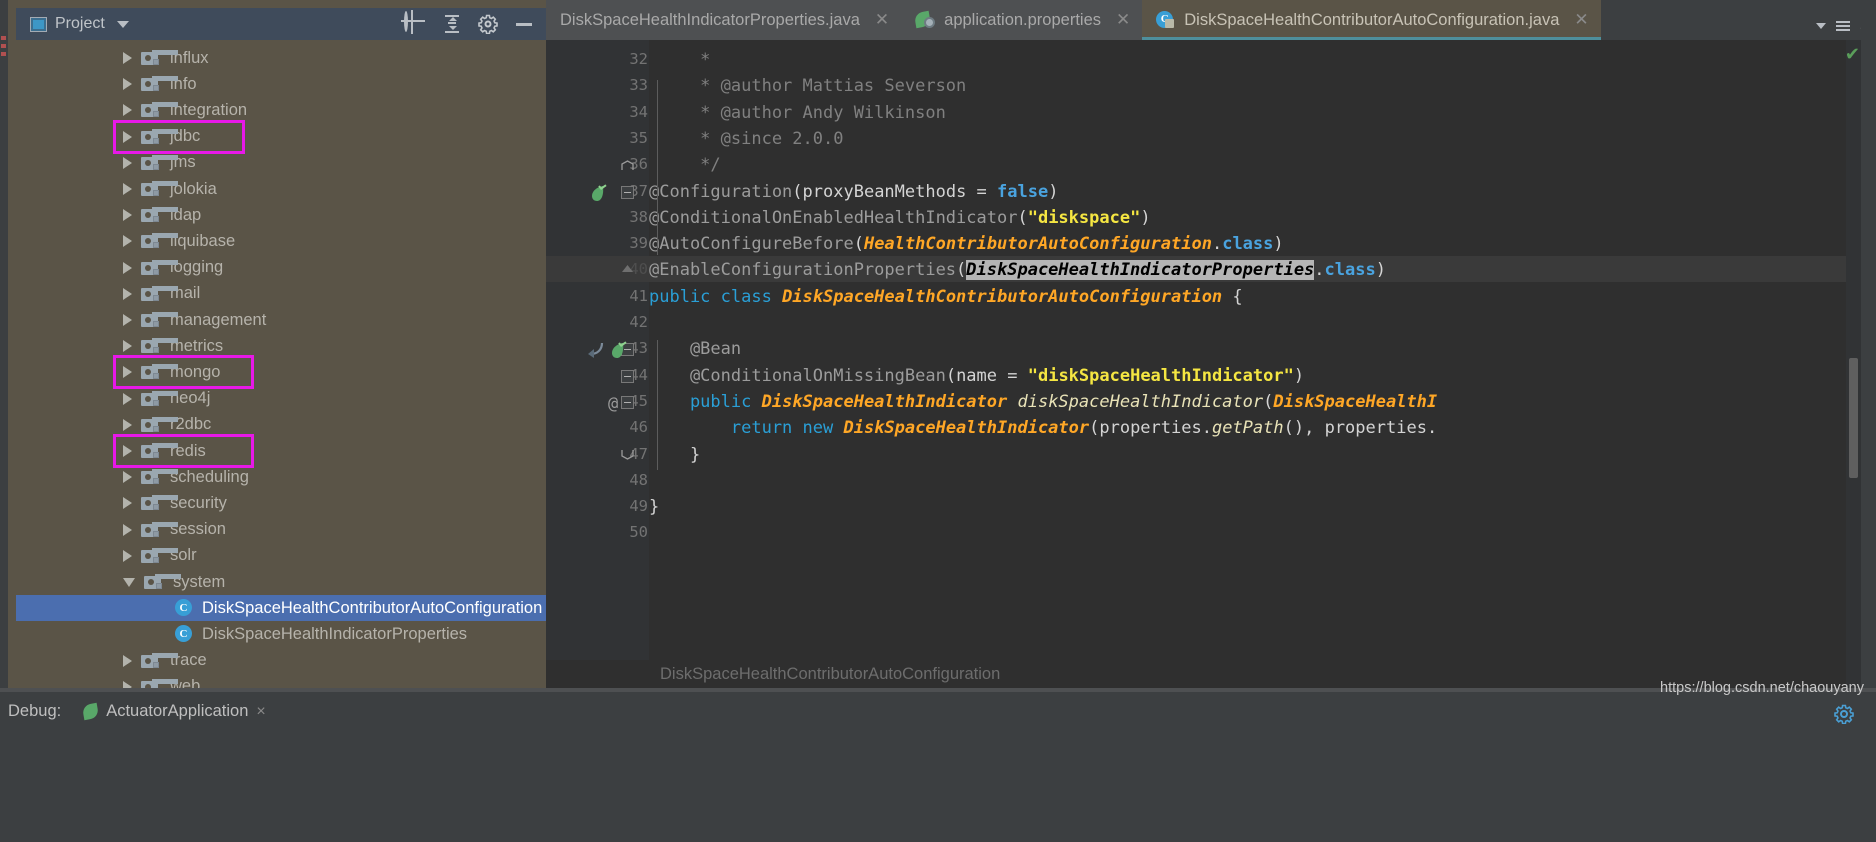  What do you see at coordinates (1165, 20) in the screenshot?
I see `java-class-locked-icon: C` at bounding box center [1165, 20].